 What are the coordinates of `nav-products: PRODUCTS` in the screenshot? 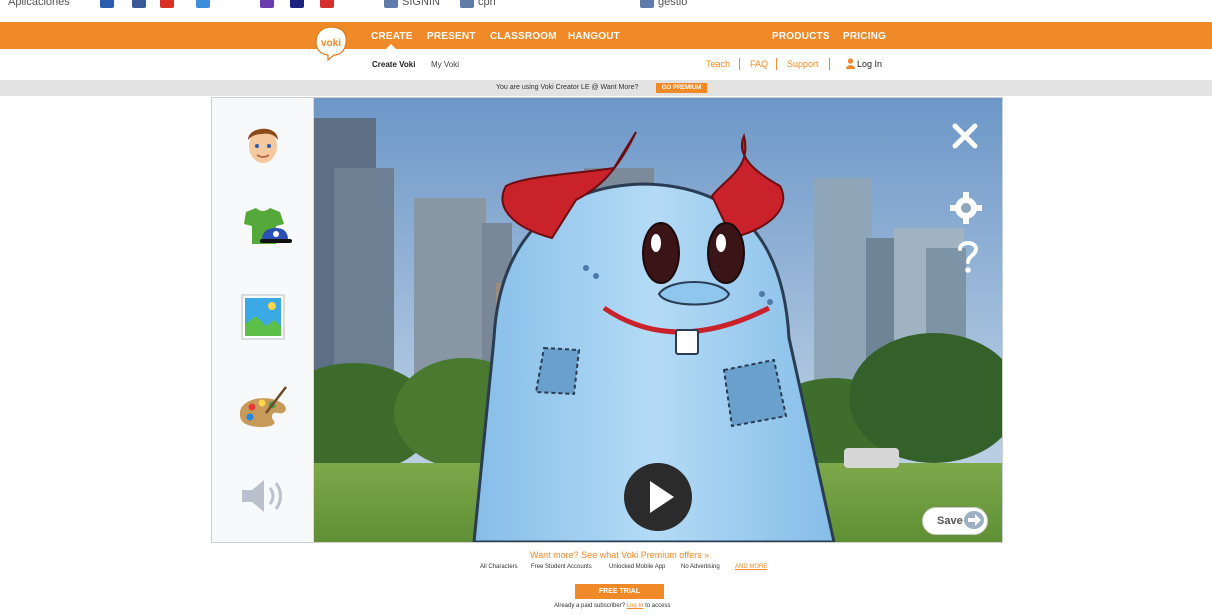 It's located at (801, 36).